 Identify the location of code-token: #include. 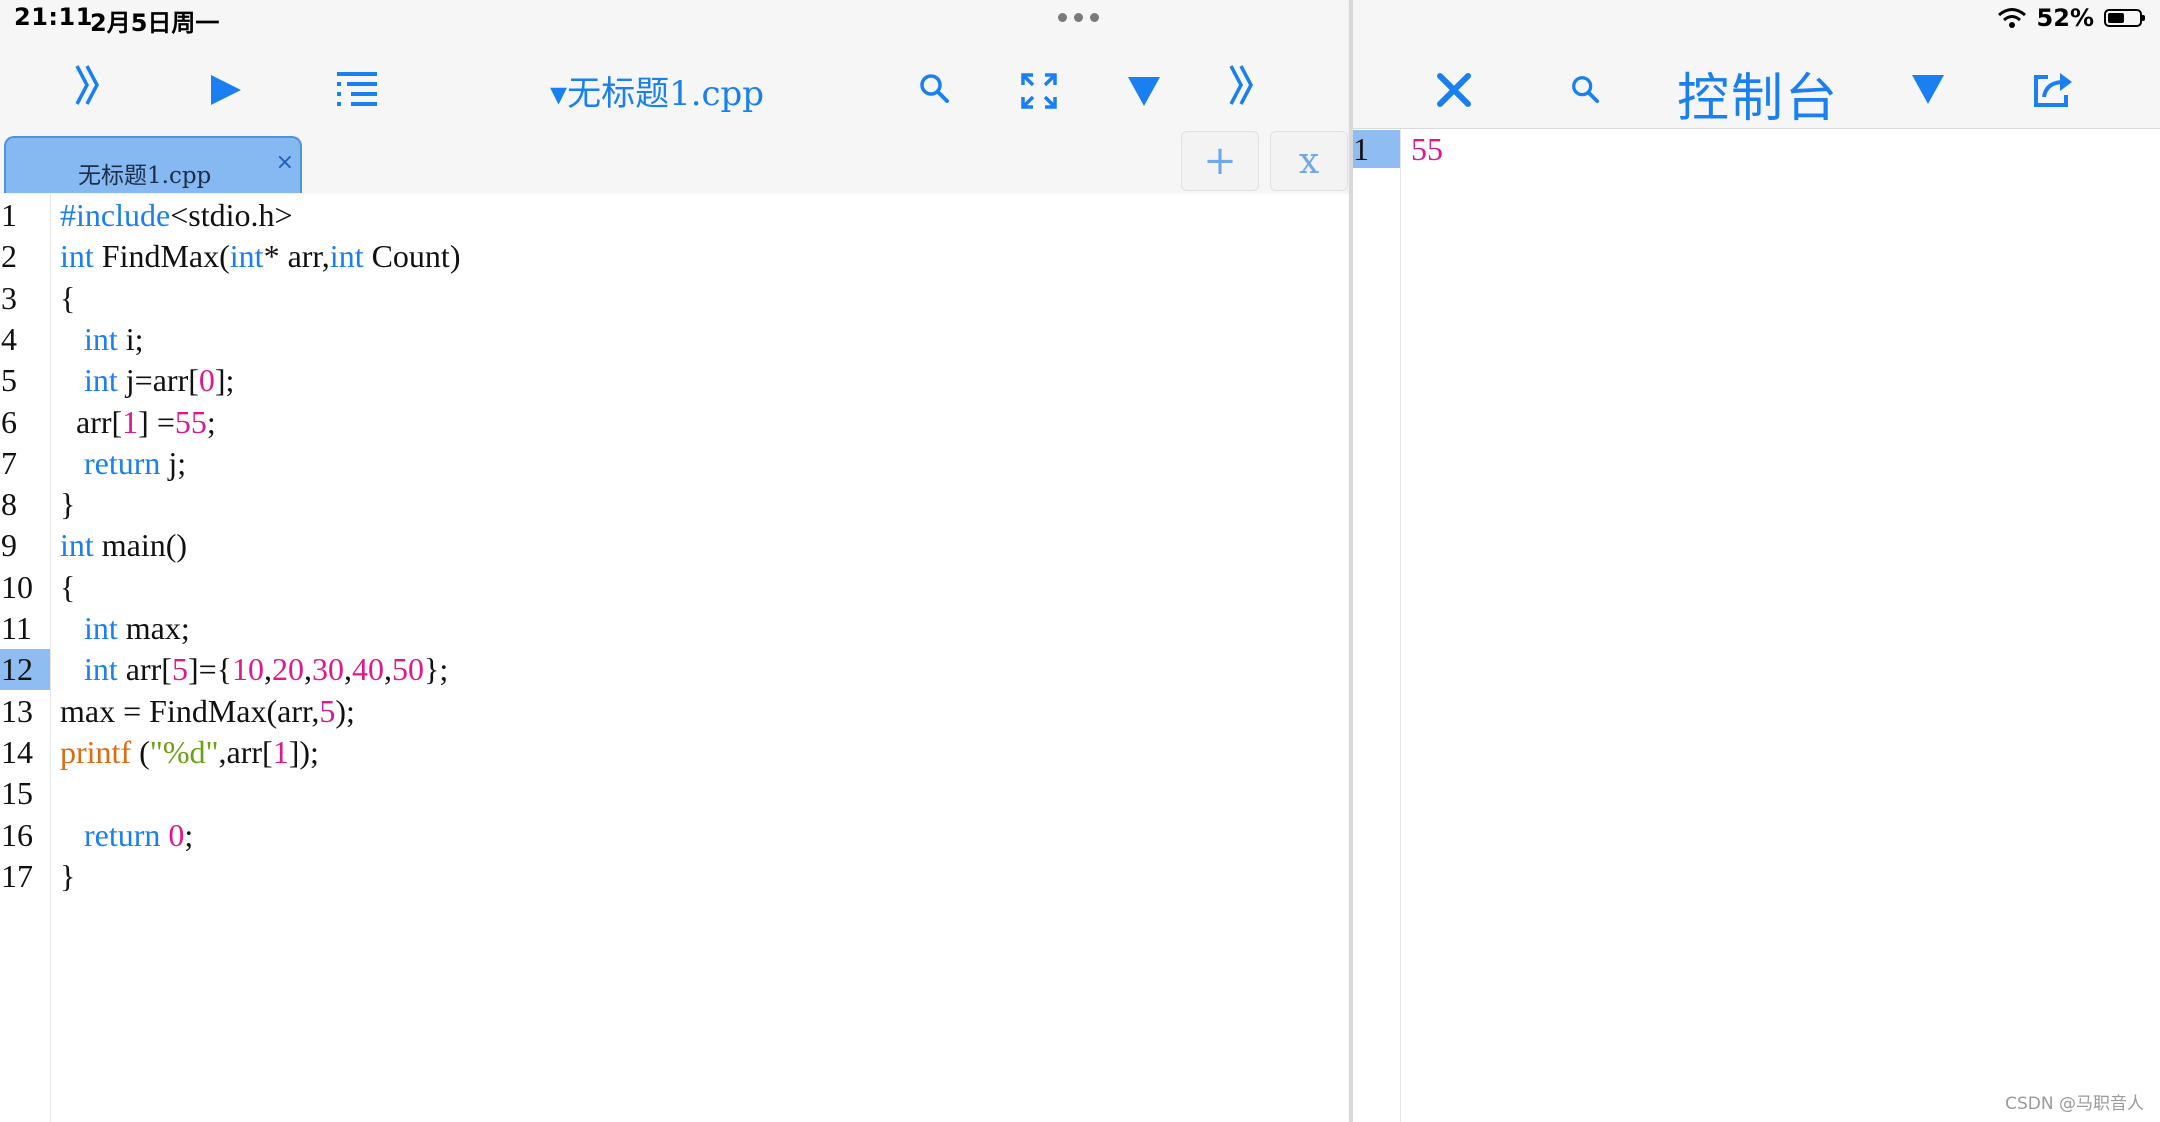
(115, 215).